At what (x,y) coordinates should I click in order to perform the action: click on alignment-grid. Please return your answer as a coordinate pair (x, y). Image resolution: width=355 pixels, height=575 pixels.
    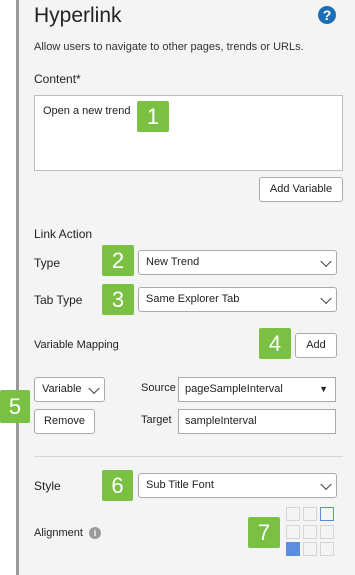
    Looking at the image, I should click on (311, 532).